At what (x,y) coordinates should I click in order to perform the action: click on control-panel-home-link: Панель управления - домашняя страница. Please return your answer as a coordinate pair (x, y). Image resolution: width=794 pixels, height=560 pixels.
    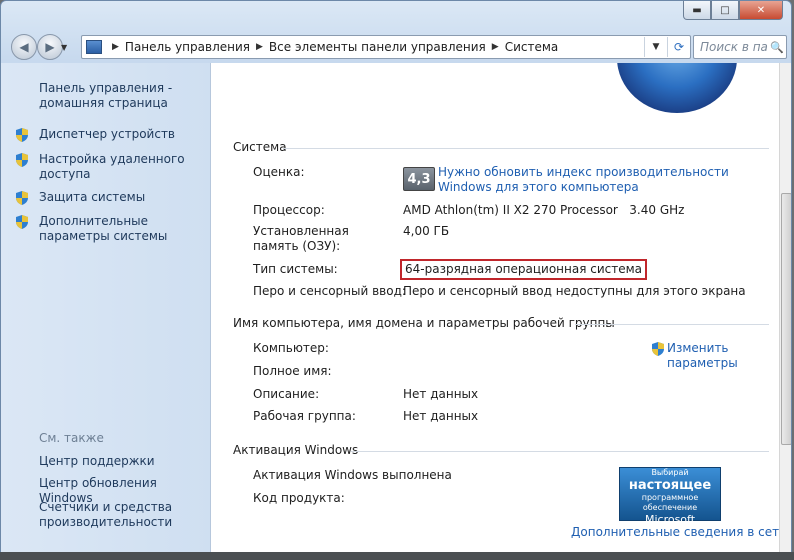
    Looking at the image, I should click on (121, 96).